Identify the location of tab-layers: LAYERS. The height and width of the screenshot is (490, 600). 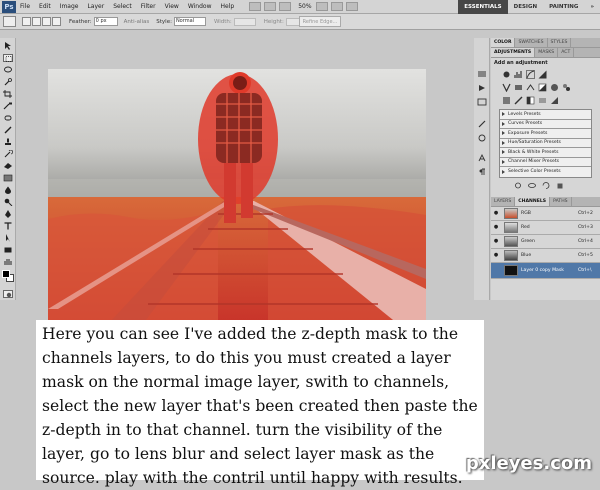
(503, 201).